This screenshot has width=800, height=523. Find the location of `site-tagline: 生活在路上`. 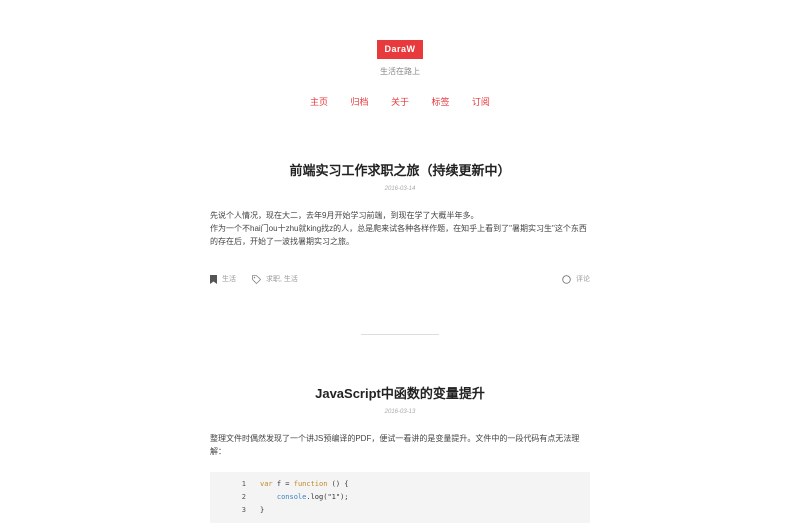

site-tagline: 生活在路上 is located at coordinates (400, 71).